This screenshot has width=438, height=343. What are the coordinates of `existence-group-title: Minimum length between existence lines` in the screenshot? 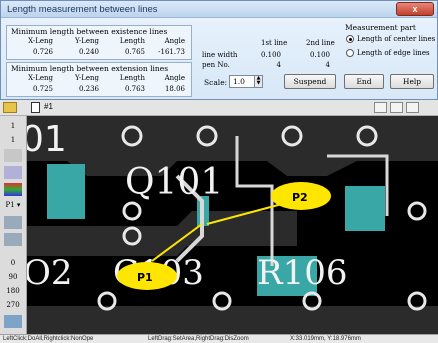 It's located at (89, 31).